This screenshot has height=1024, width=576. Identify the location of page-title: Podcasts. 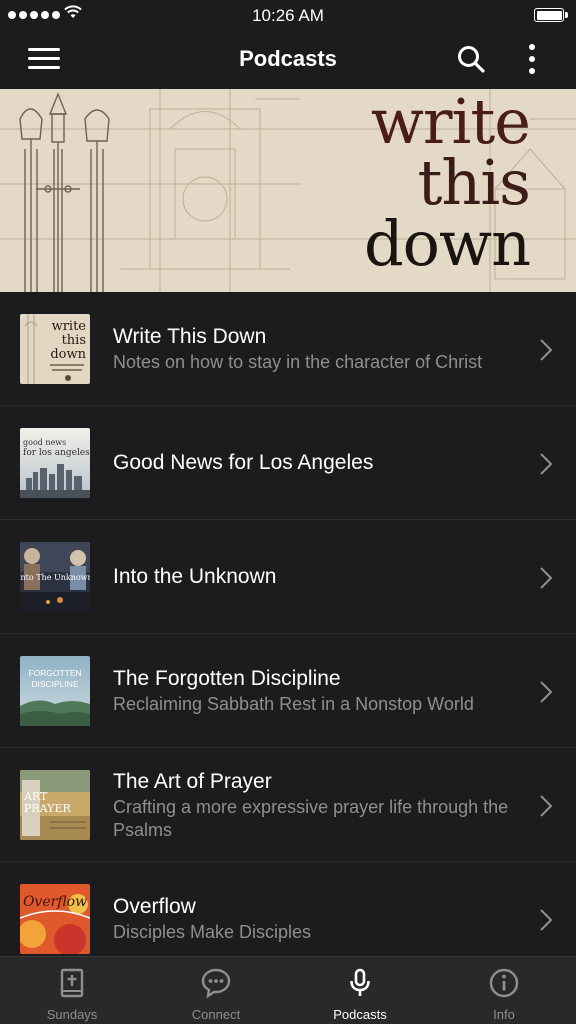
(288, 58).